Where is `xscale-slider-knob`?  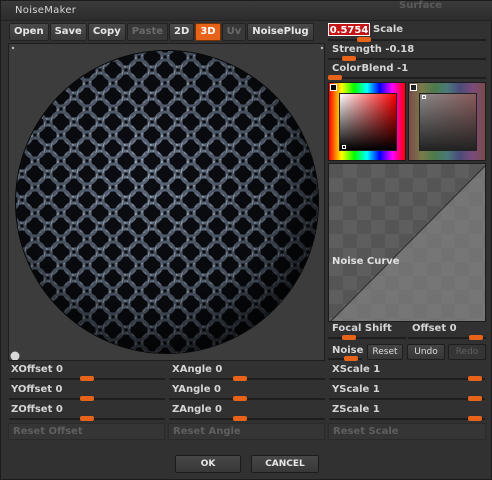
xscale-slider-knob is located at coordinates (475, 378).